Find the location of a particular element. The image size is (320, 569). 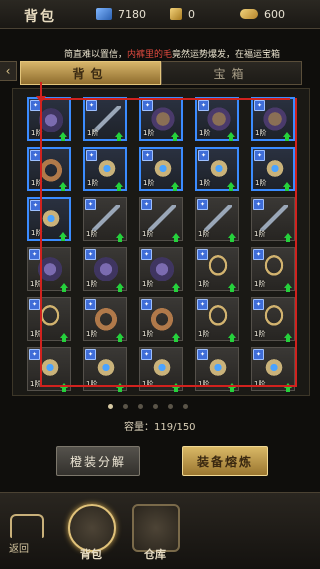

capacity-label: 容量：119/150 is located at coordinates (160, 427).